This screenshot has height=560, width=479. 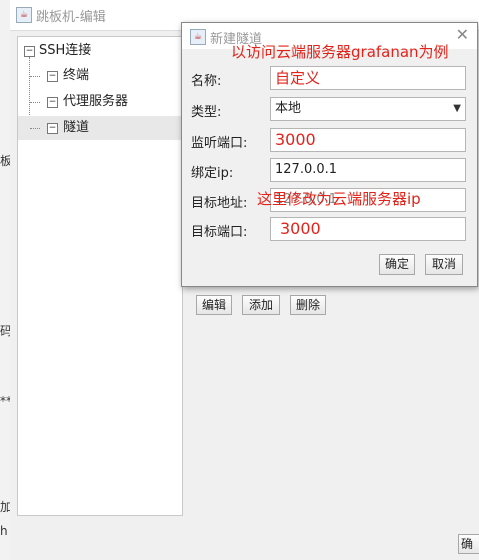 What do you see at coordinates (368, 229) in the screenshot?
I see `target-port-field: 3000` at bounding box center [368, 229].